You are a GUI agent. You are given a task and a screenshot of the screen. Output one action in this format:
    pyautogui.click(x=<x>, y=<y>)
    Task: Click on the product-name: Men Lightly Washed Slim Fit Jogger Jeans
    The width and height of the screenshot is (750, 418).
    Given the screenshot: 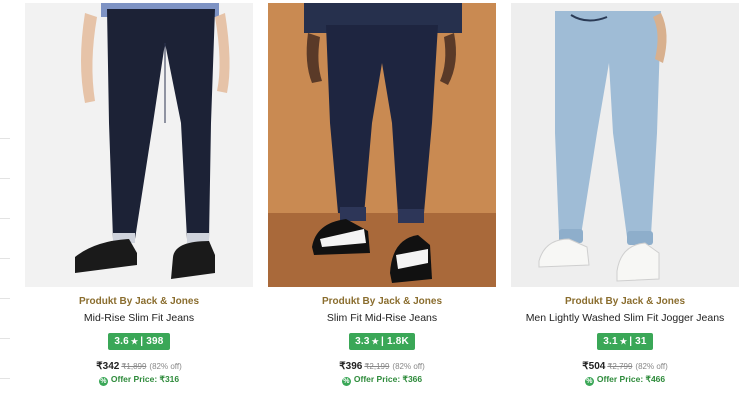 What is the action you would take?
    pyautogui.click(x=625, y=318)
    